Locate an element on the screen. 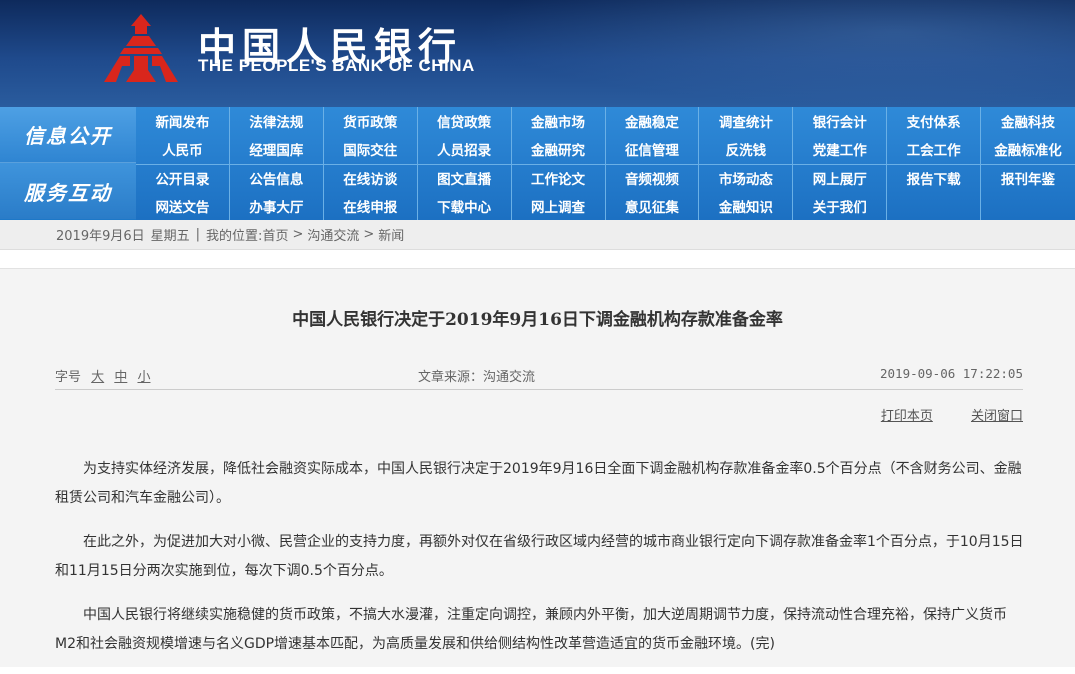 The width and height of the screenshot is (1075, 674). nav-link-r3-c2: 公告信息 is located at coordinates (276, 177).